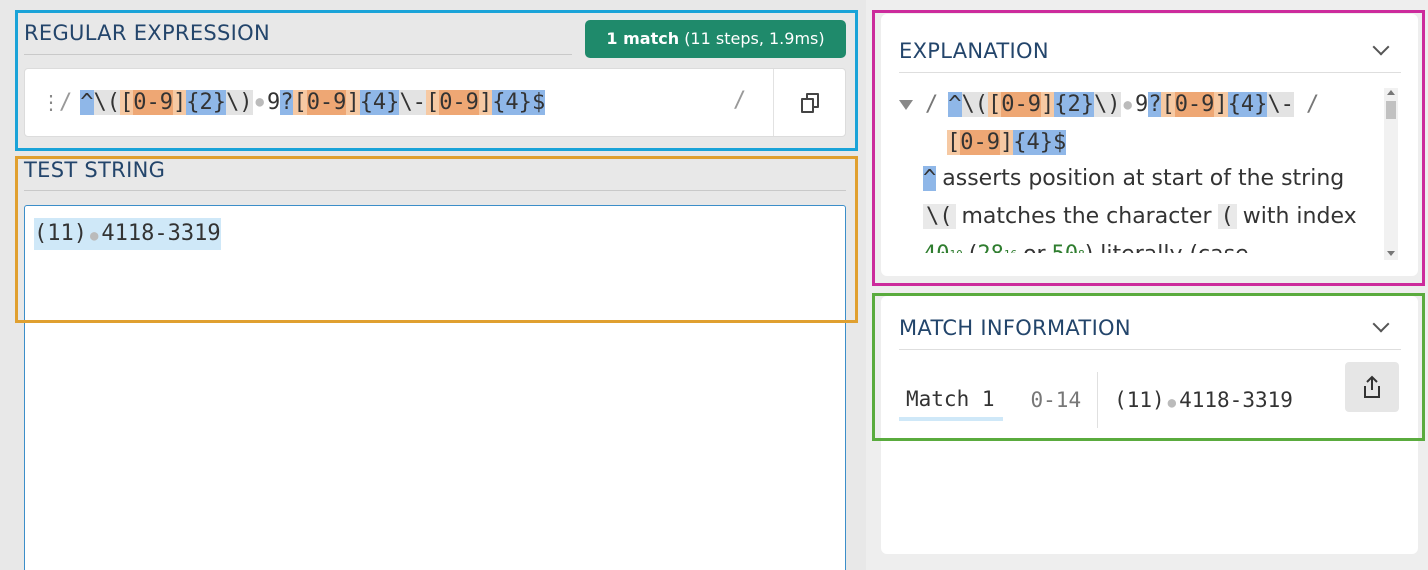 The width and height of the screenshot is (1428, 570). I want to click on match-label: Match 1, so click(951, 400).